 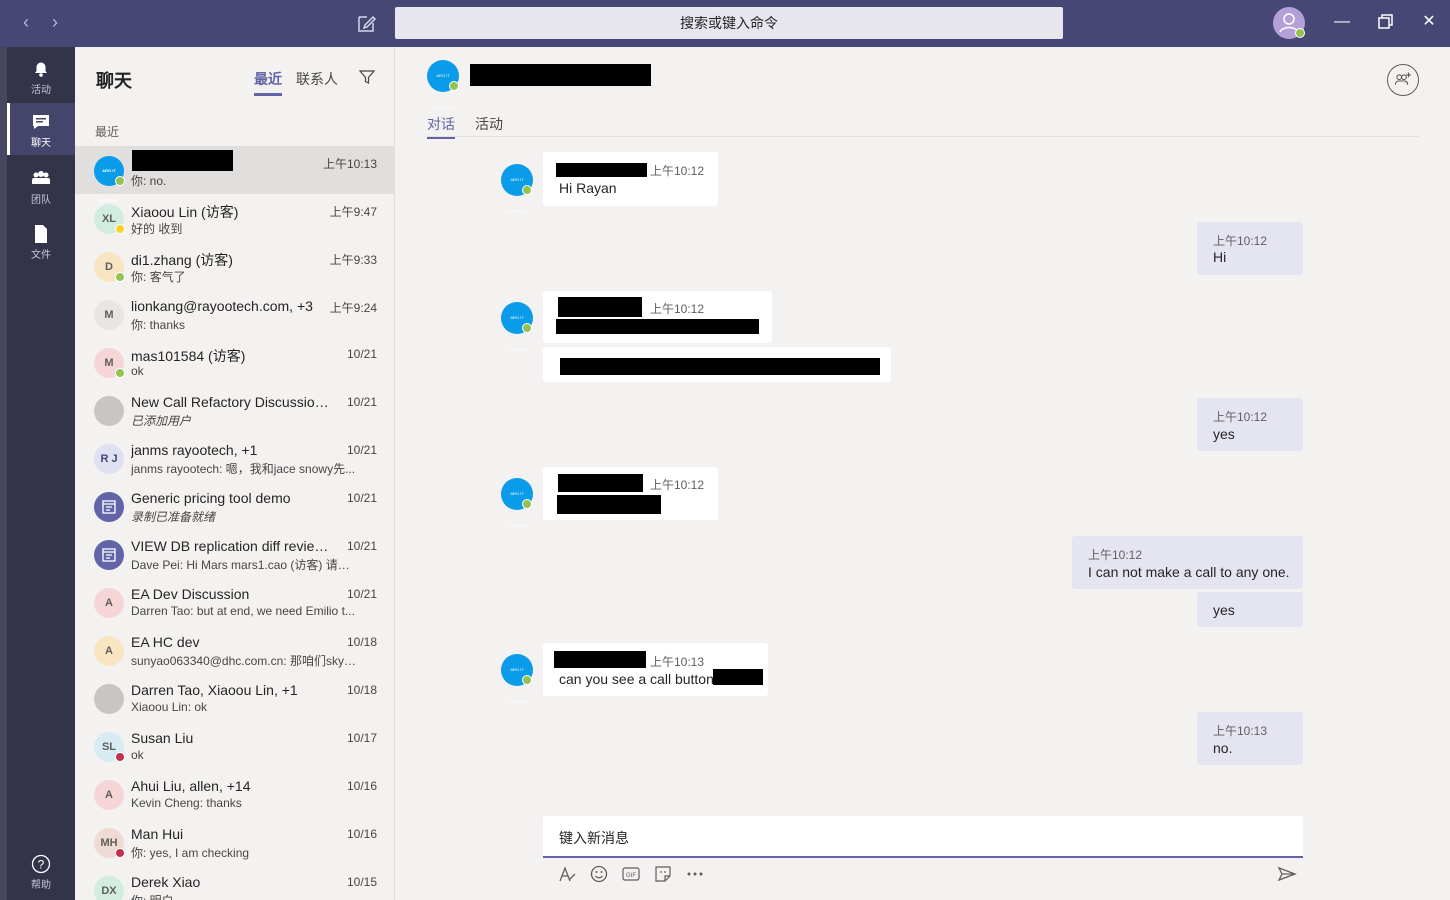 I want to click on message-bubble-own: yes, so click(x=1250, y=609).